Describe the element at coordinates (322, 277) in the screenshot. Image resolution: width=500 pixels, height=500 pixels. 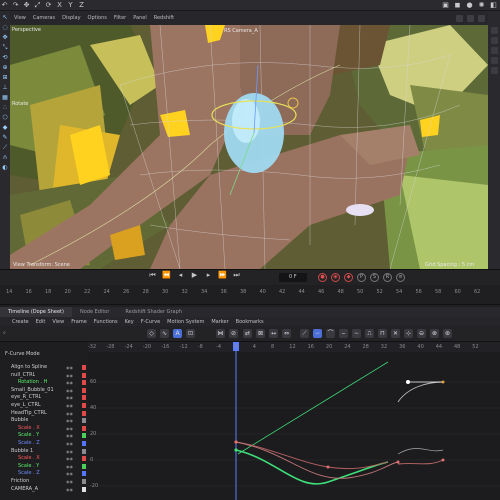
I see `record-icon: ●` at that location.